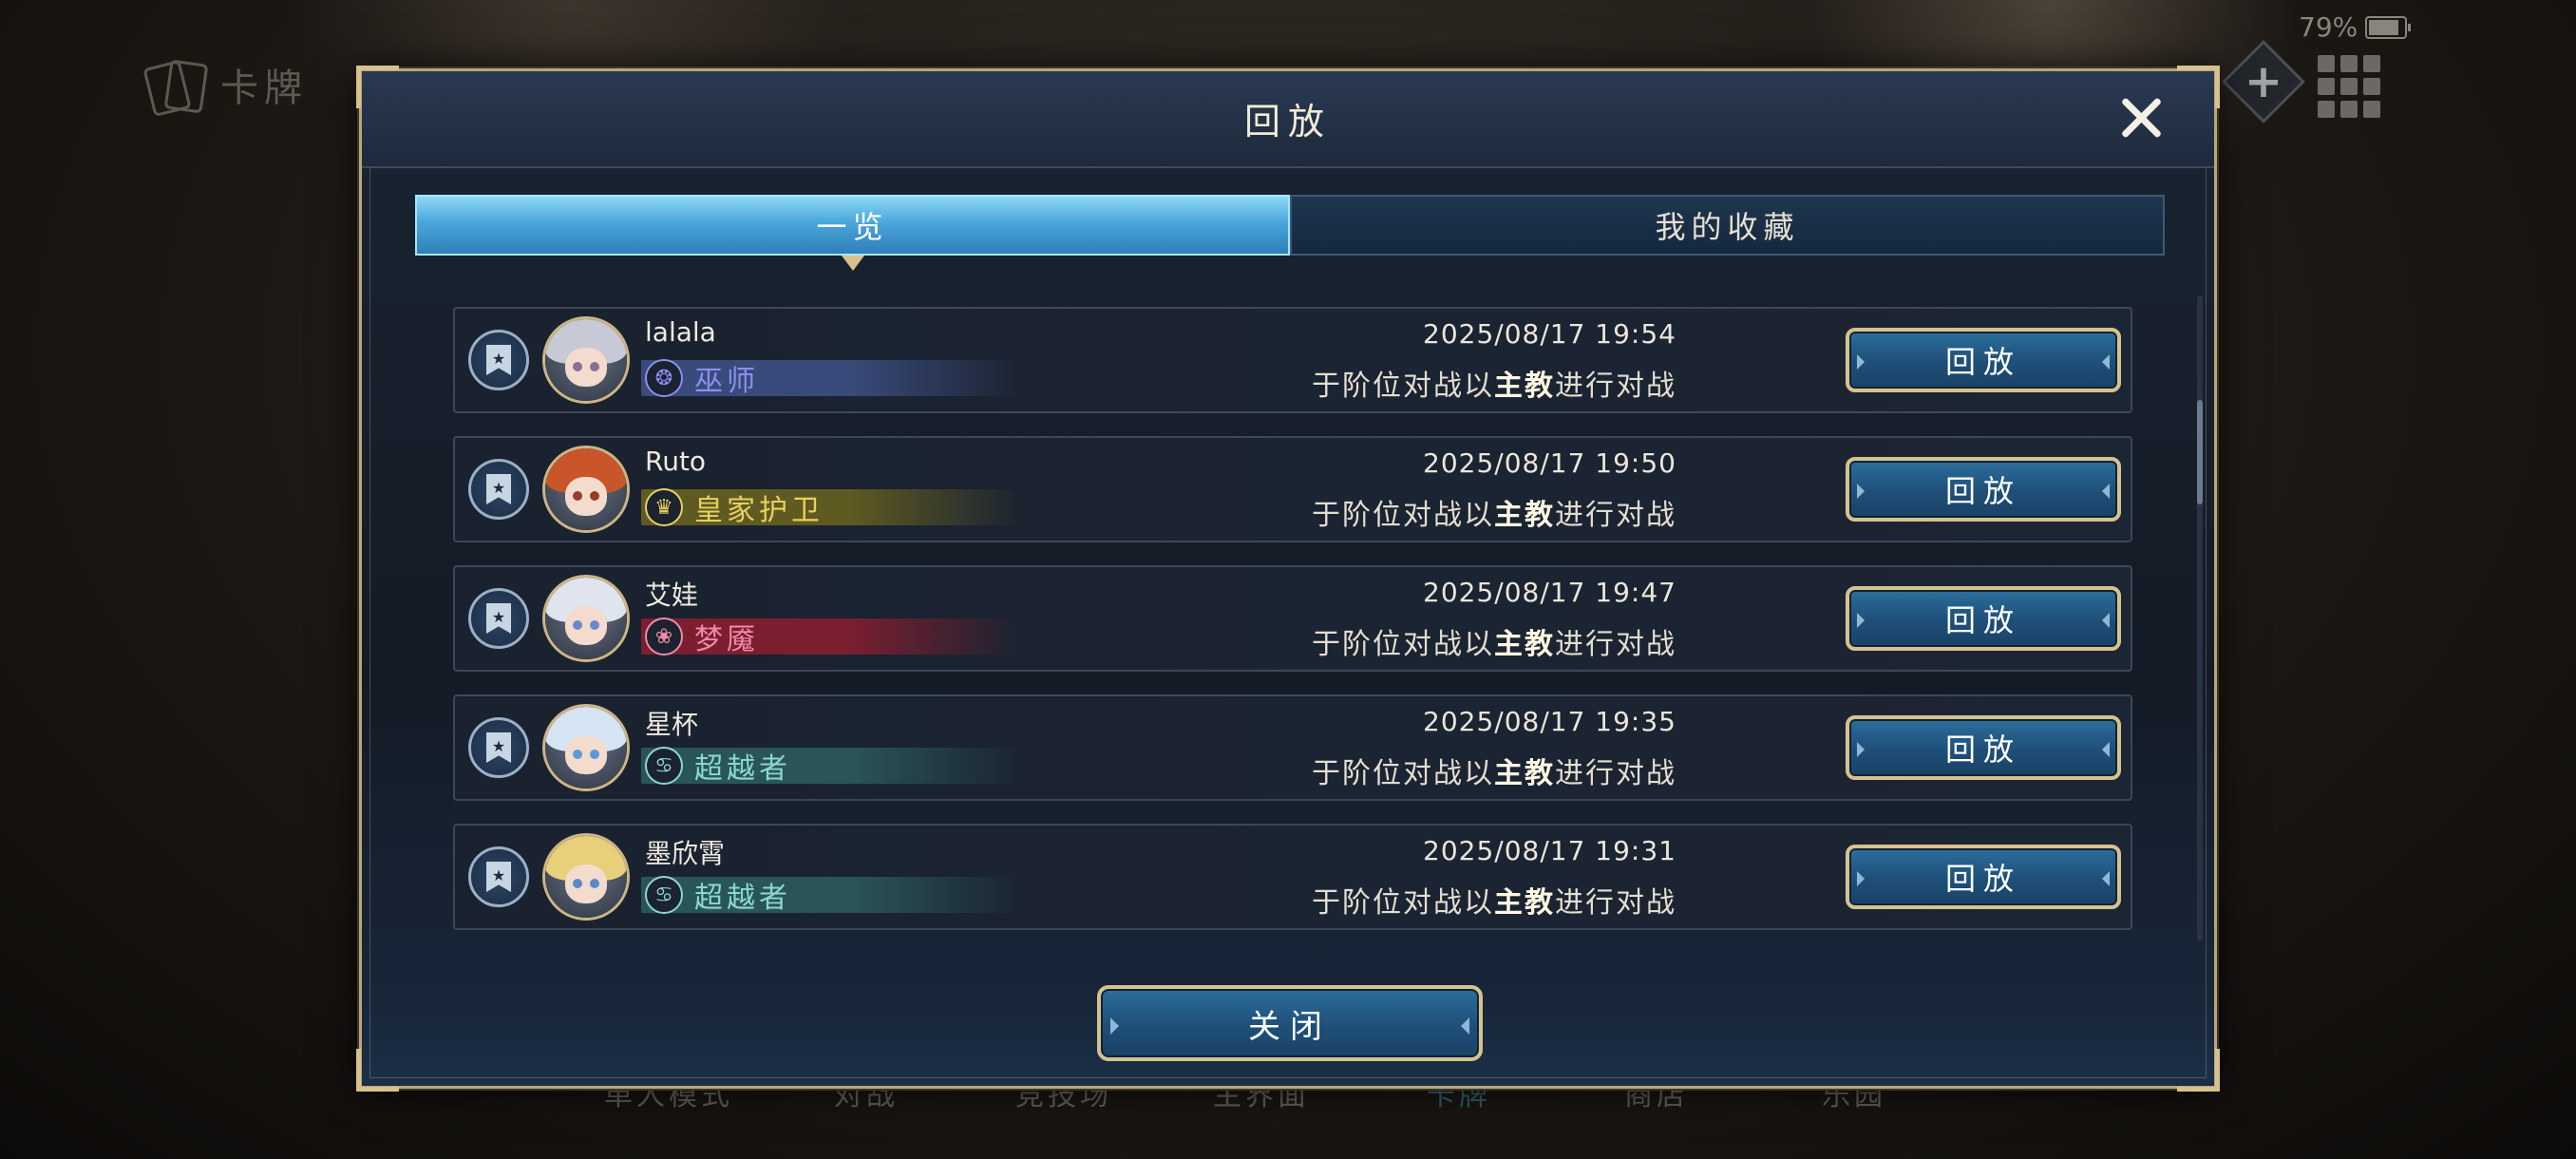 Image resolution: width=2576 pixels, height=1159 pixels. What do you see at coordinates (664, 637) in the screenshot?
I see `class-icon: ❀` at bounding box center [664, 637].